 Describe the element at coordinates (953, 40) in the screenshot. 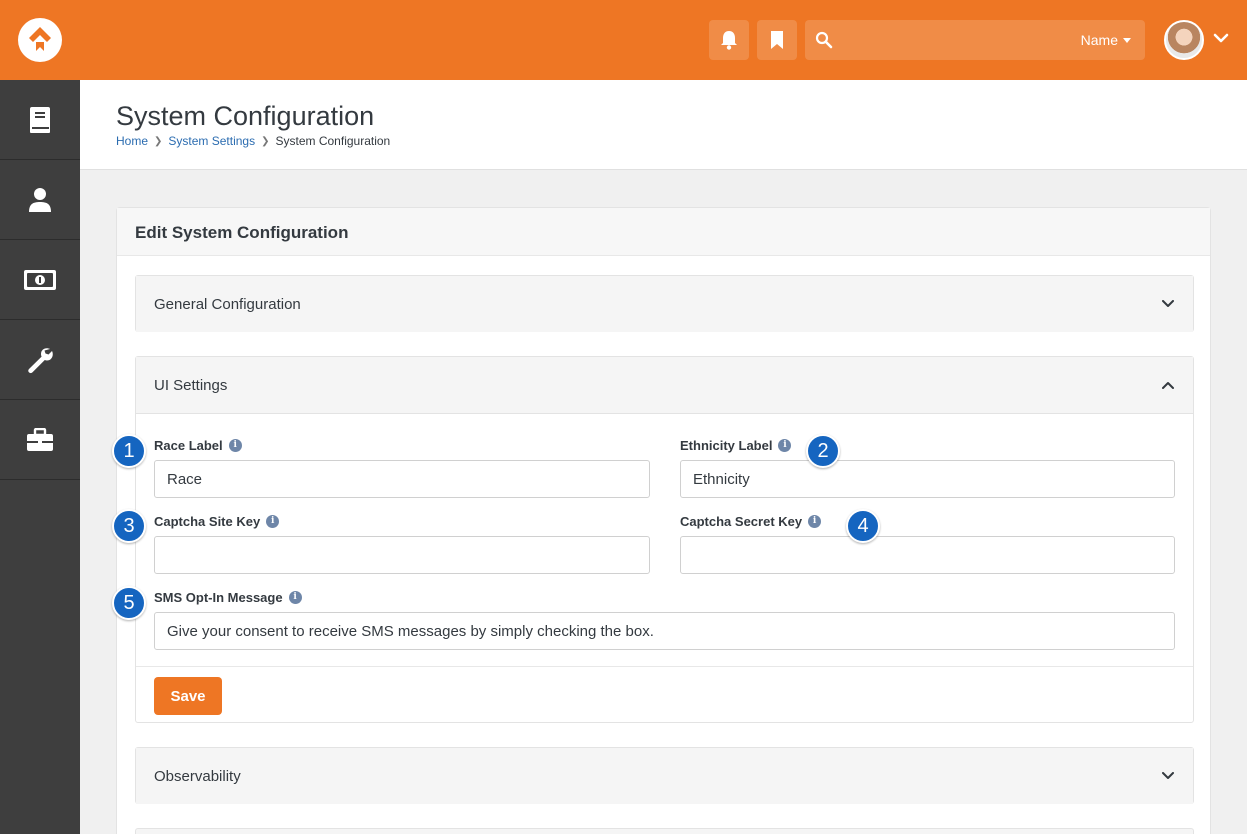

I see `search-input` at that location.